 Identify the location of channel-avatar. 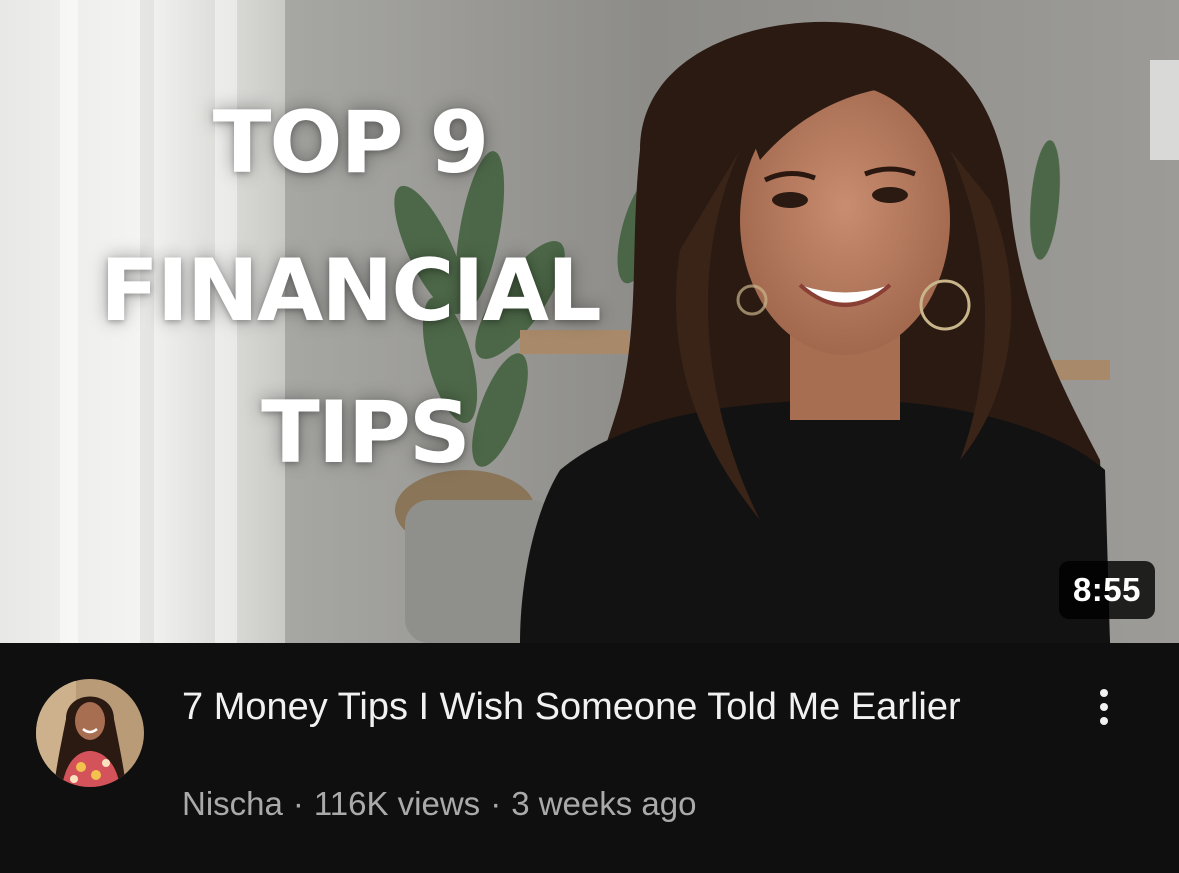
(90, 733).